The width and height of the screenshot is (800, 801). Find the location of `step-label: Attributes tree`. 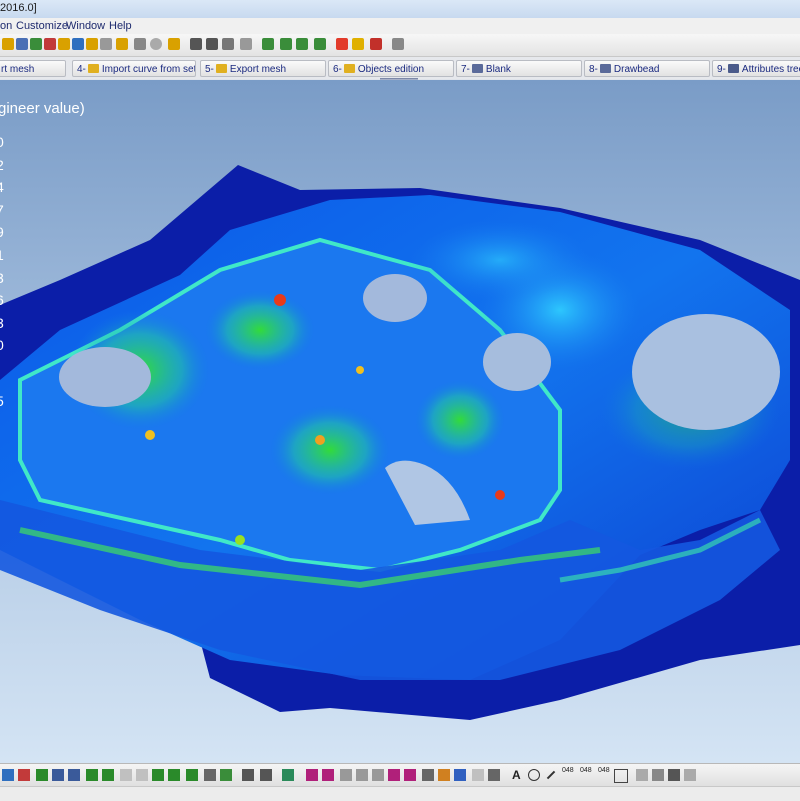

step-label: Attributes tree is located at coordinates (770, 69).